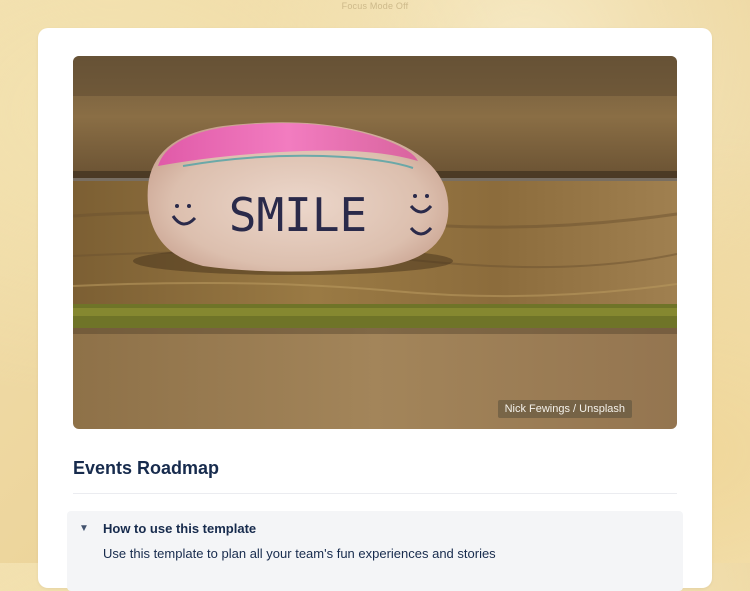 The width and height of the screenshot is (750, 591). I want to click on page-title: Events Roadmap, so click(146, 468).